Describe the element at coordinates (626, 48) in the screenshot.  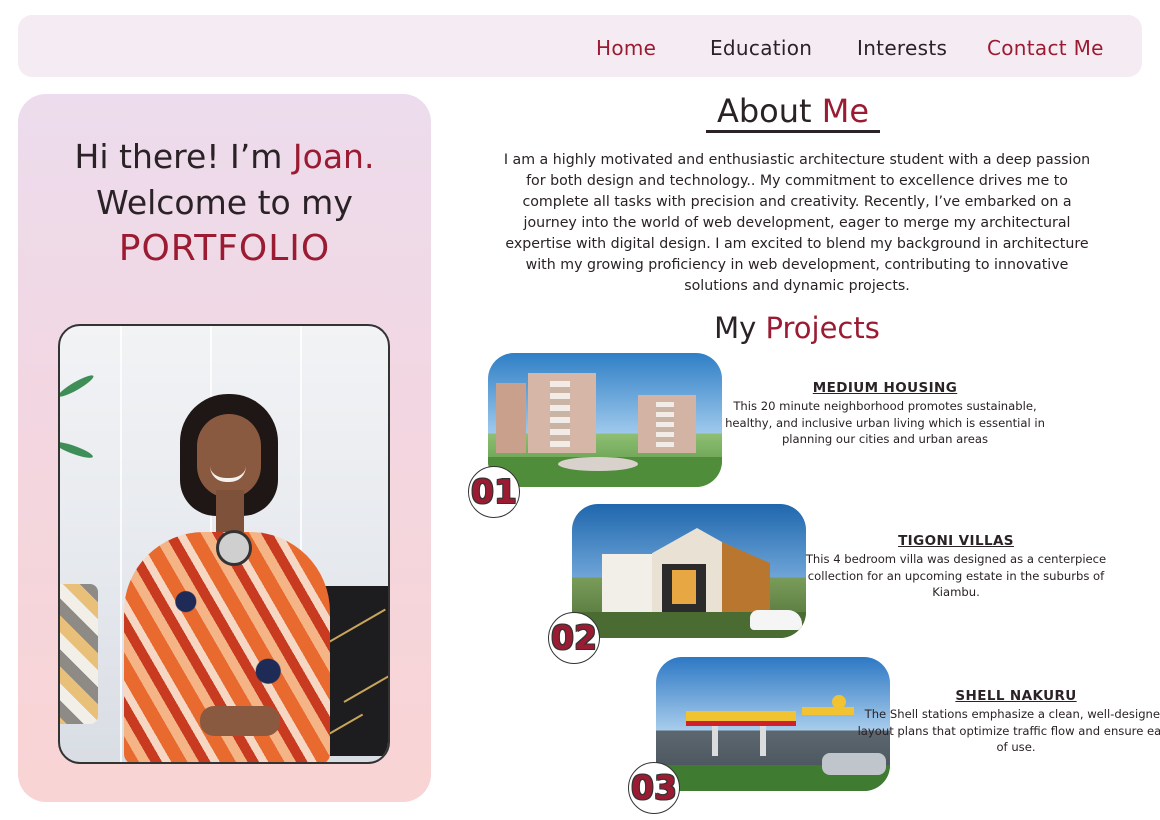
I see `nav-home-link: Home` at that location.